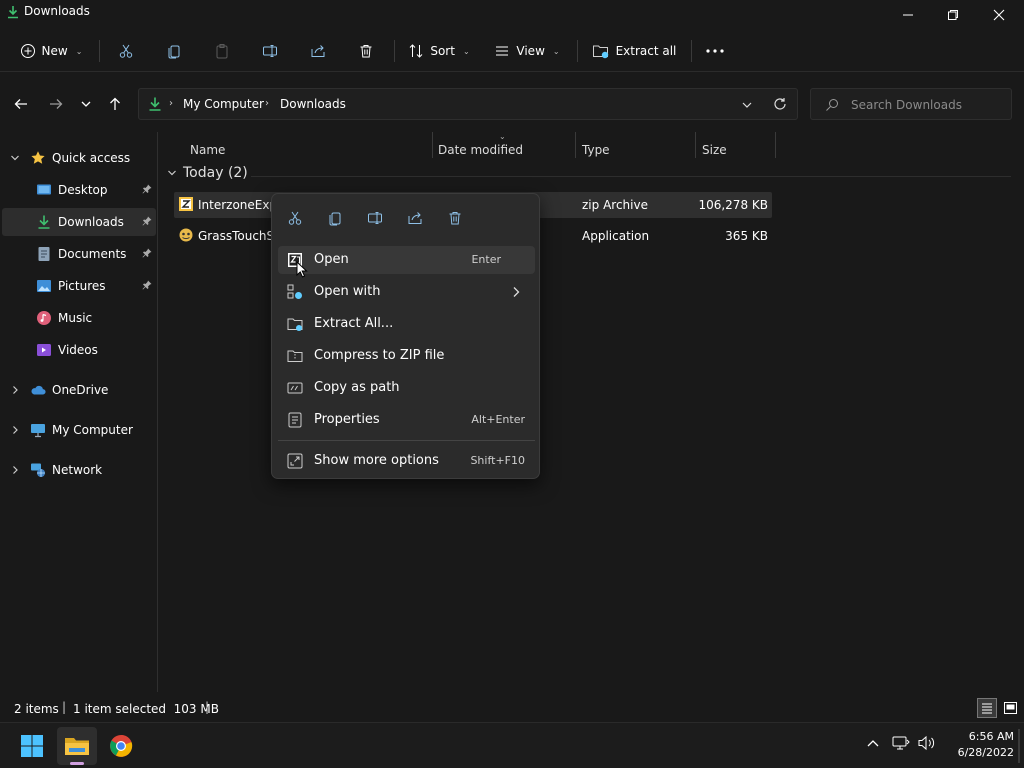  I want to click on delete-button, so click(366, 51).